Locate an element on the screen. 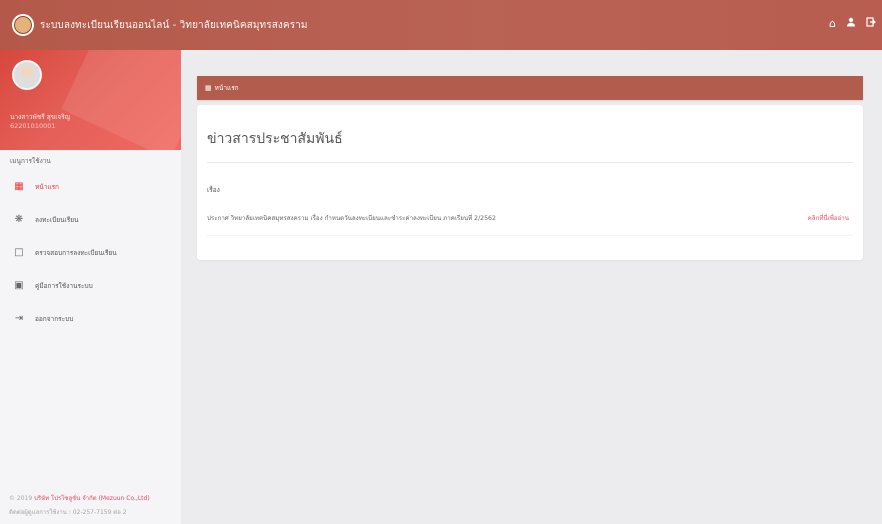  header-actions: ⌂ is located at coordinates (852, 23).